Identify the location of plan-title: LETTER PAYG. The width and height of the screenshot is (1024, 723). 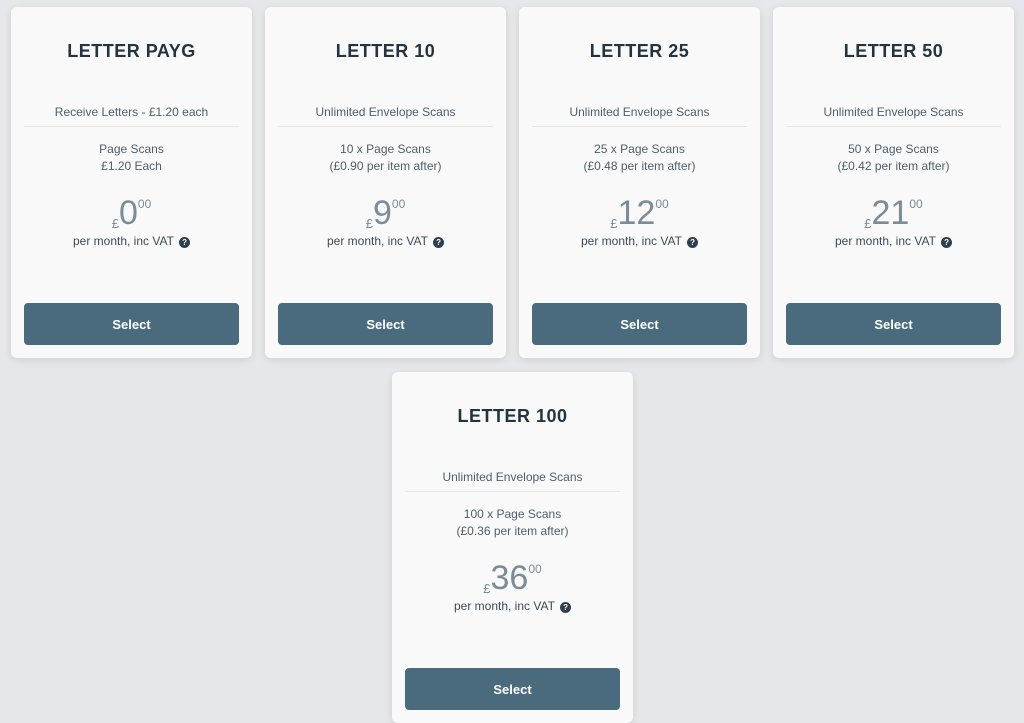
(131, 51).